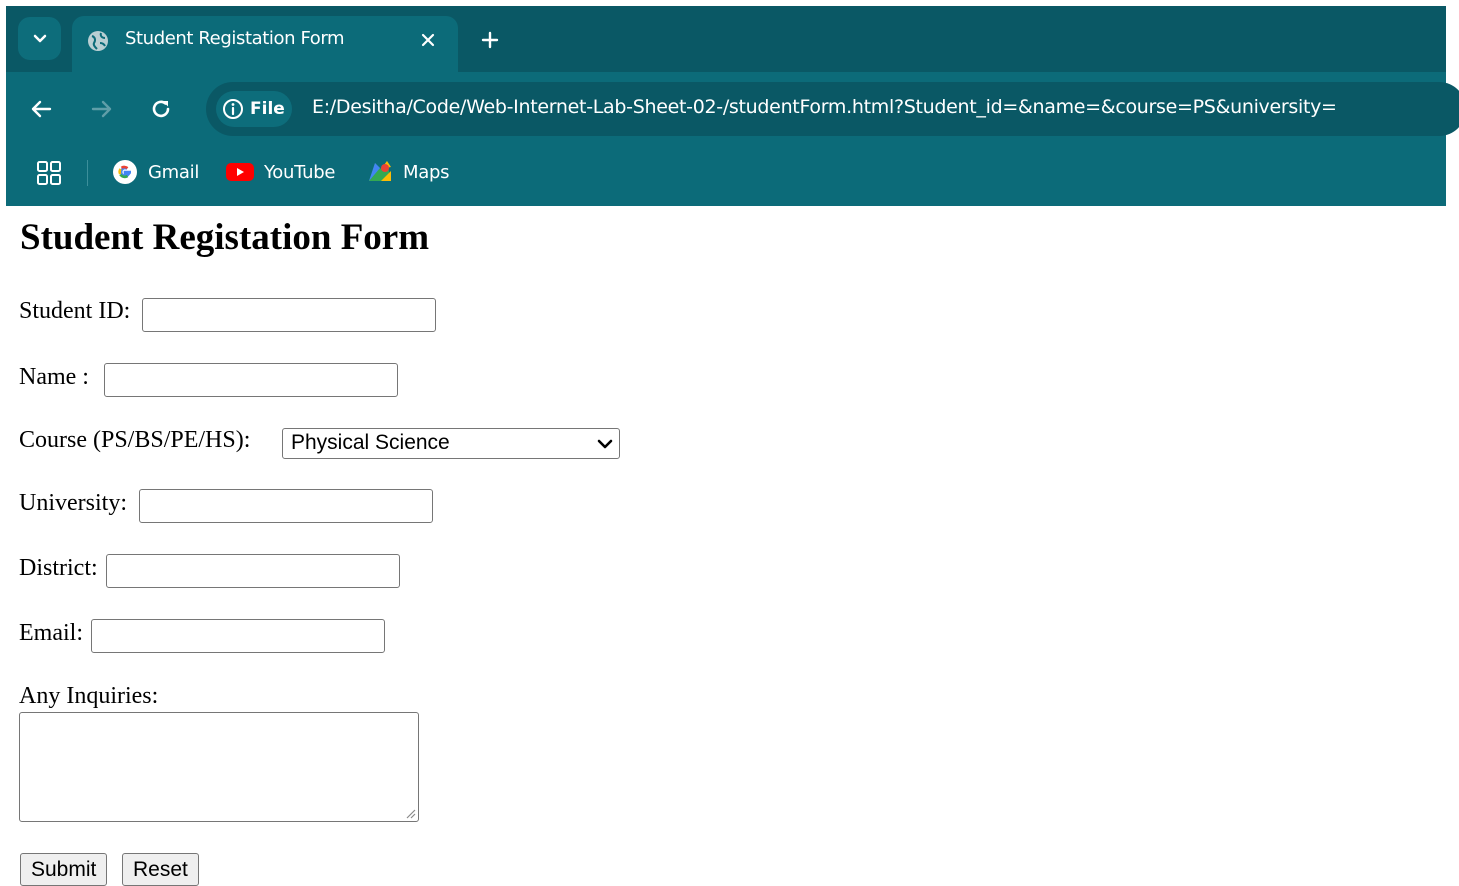 This screenshot has width=1459, height=886. What do you see at coordinates (125, 172) in the screenshot?
I see `google-icon` at bounding box center [125, 172].